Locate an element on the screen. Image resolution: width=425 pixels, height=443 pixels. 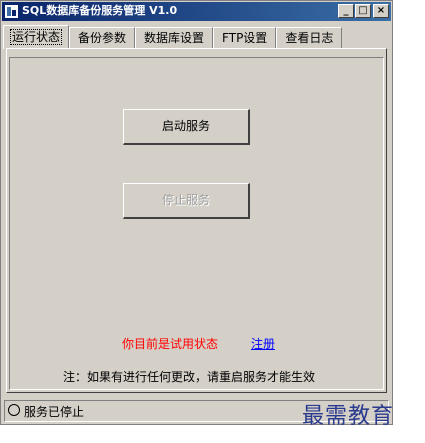
circle-icon is located at coordinates (14, 410).